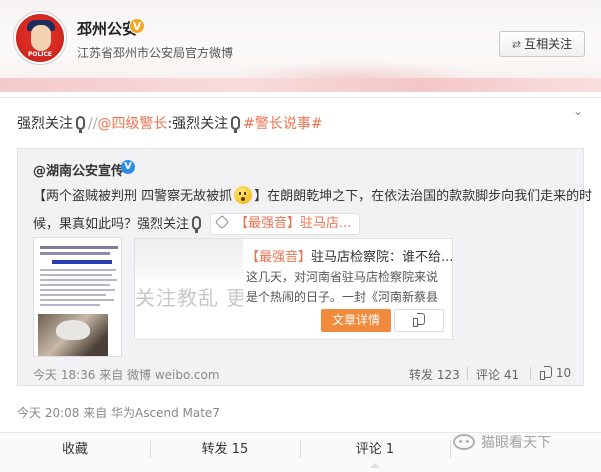 Image resolution: width=601 pixels, height=472 pixels. I want to click on post-text: 强烈关注//@四级警长:强烈关注 #警长说事#, so click(170, 123).